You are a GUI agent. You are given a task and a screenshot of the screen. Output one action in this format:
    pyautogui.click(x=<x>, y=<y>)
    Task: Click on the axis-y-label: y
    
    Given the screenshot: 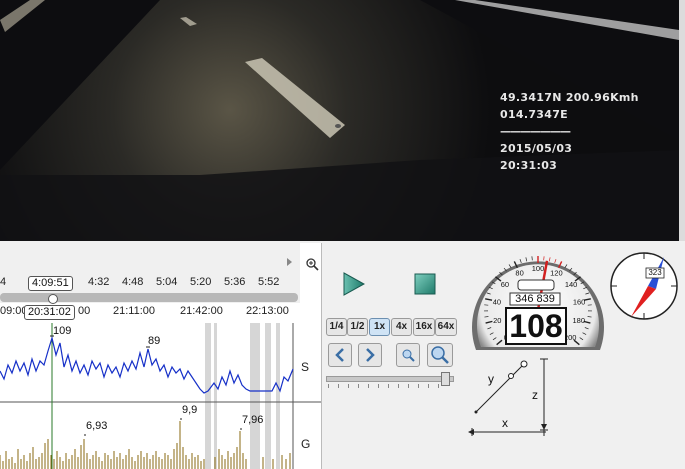 What is the action you would take?
    pyautogui.click(x=491, y=379)
    